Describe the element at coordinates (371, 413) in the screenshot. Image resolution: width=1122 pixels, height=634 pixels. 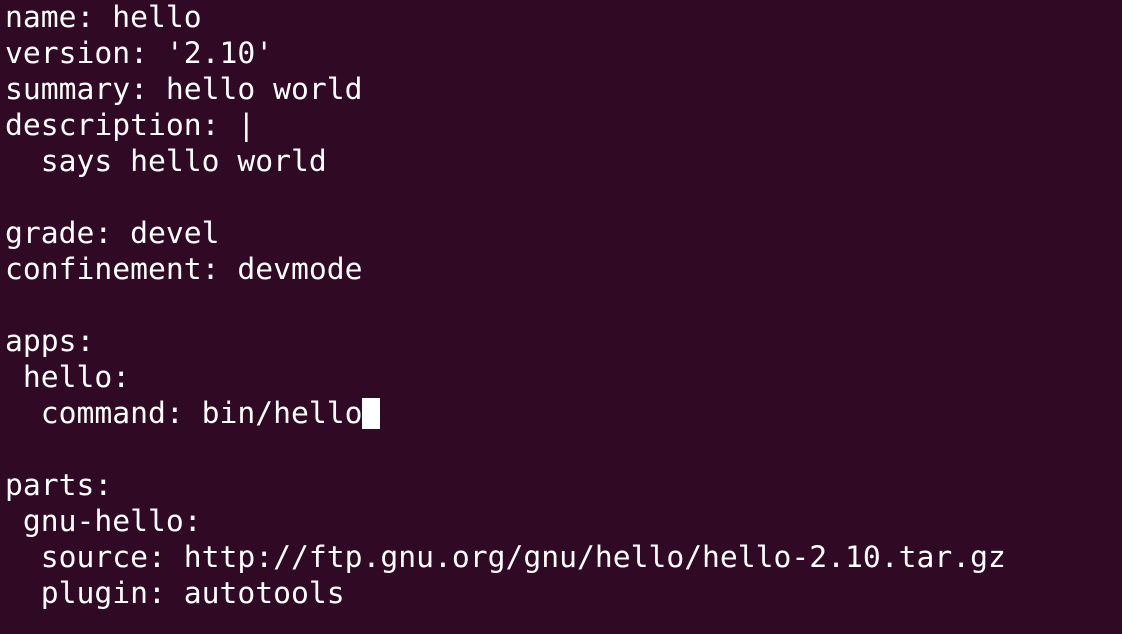
I see `text-cursor` at that location.